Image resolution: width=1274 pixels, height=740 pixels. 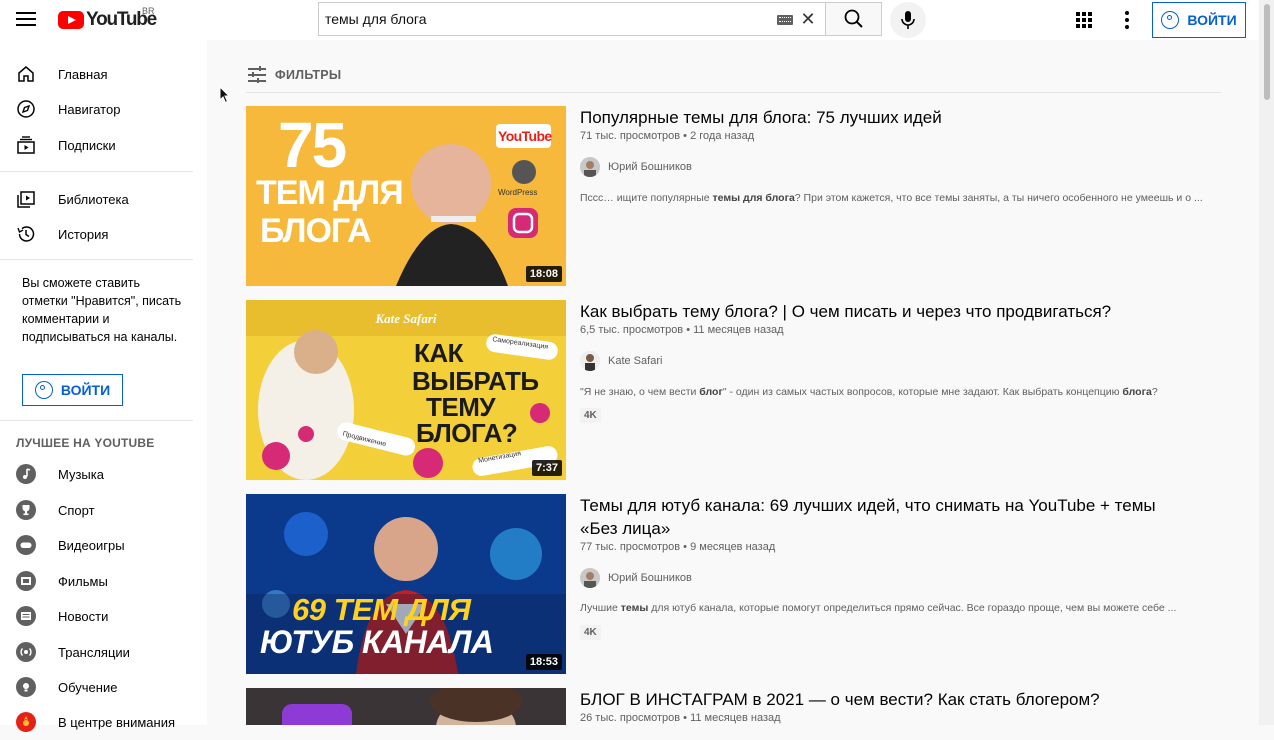 I want to click on video-thumbnail, so click(x=406, y=706).